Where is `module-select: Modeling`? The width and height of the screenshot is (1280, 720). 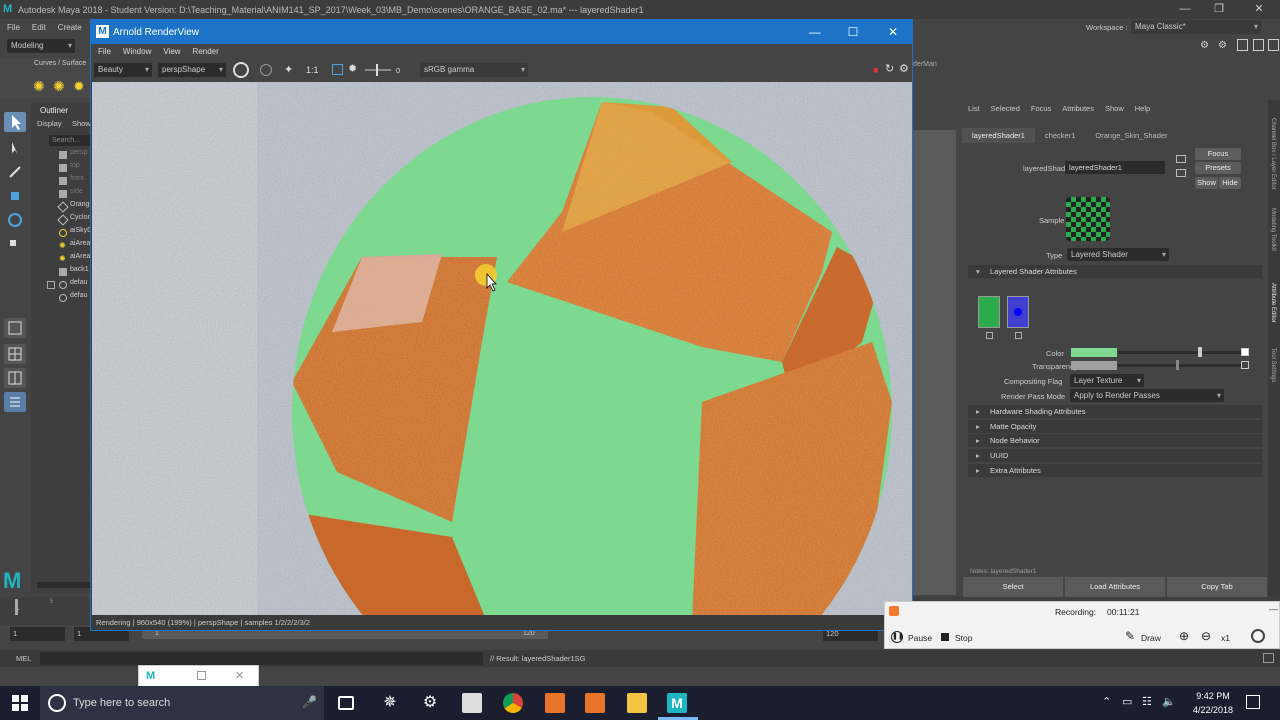 module-select: Modeling is located at coordinates (41, 46).